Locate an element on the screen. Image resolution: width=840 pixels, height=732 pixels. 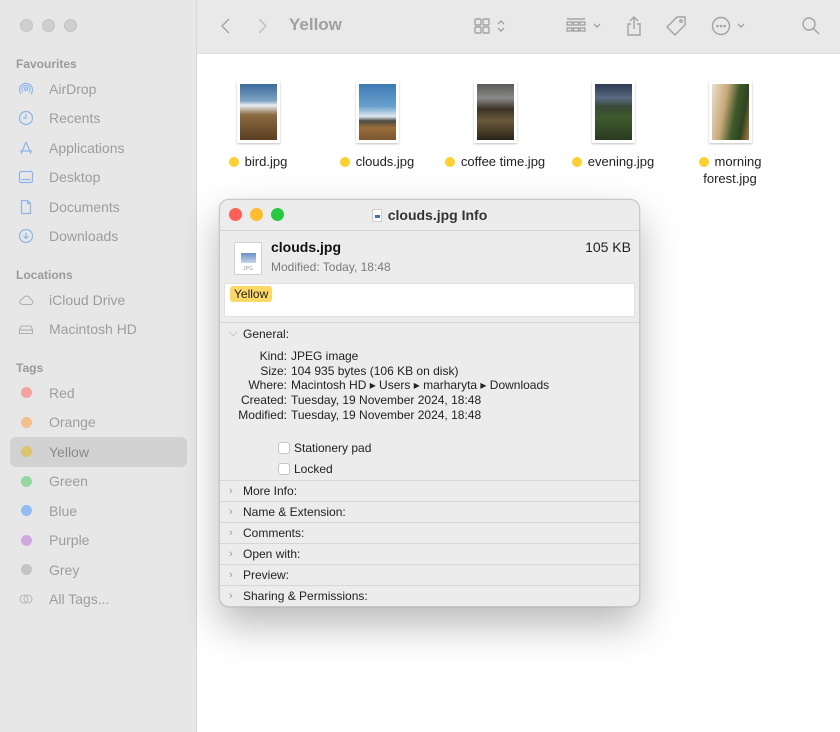
minimize-button is located at coordinates (48, 25).